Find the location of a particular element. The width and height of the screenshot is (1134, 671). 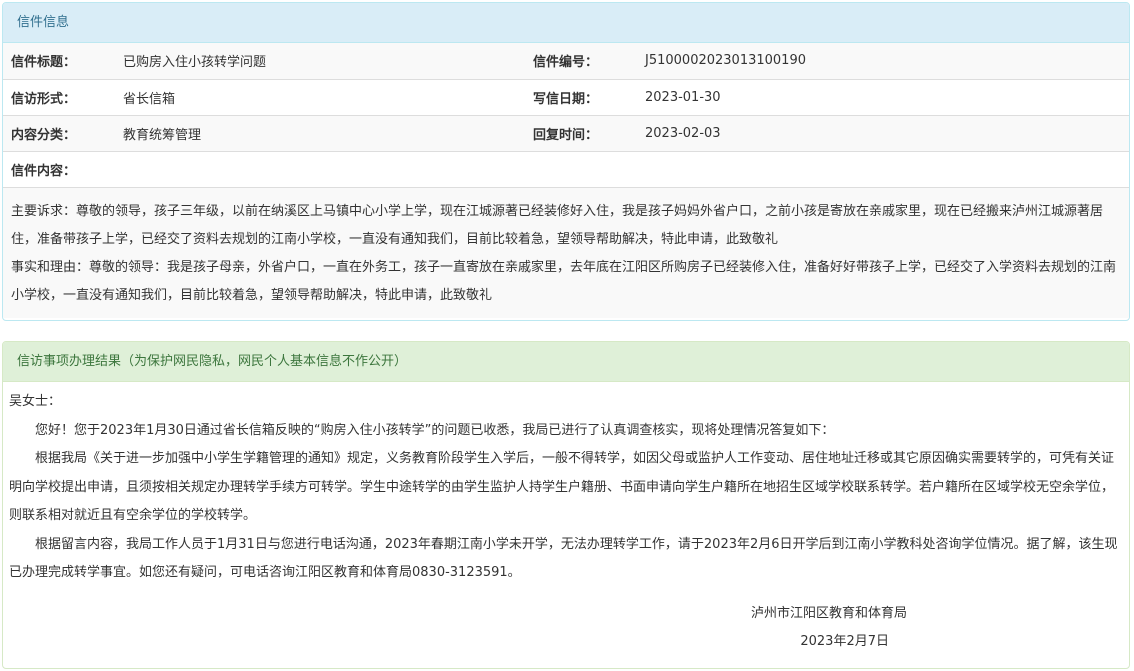

form-label: 信访形式： is located at coordinates (63, 97).